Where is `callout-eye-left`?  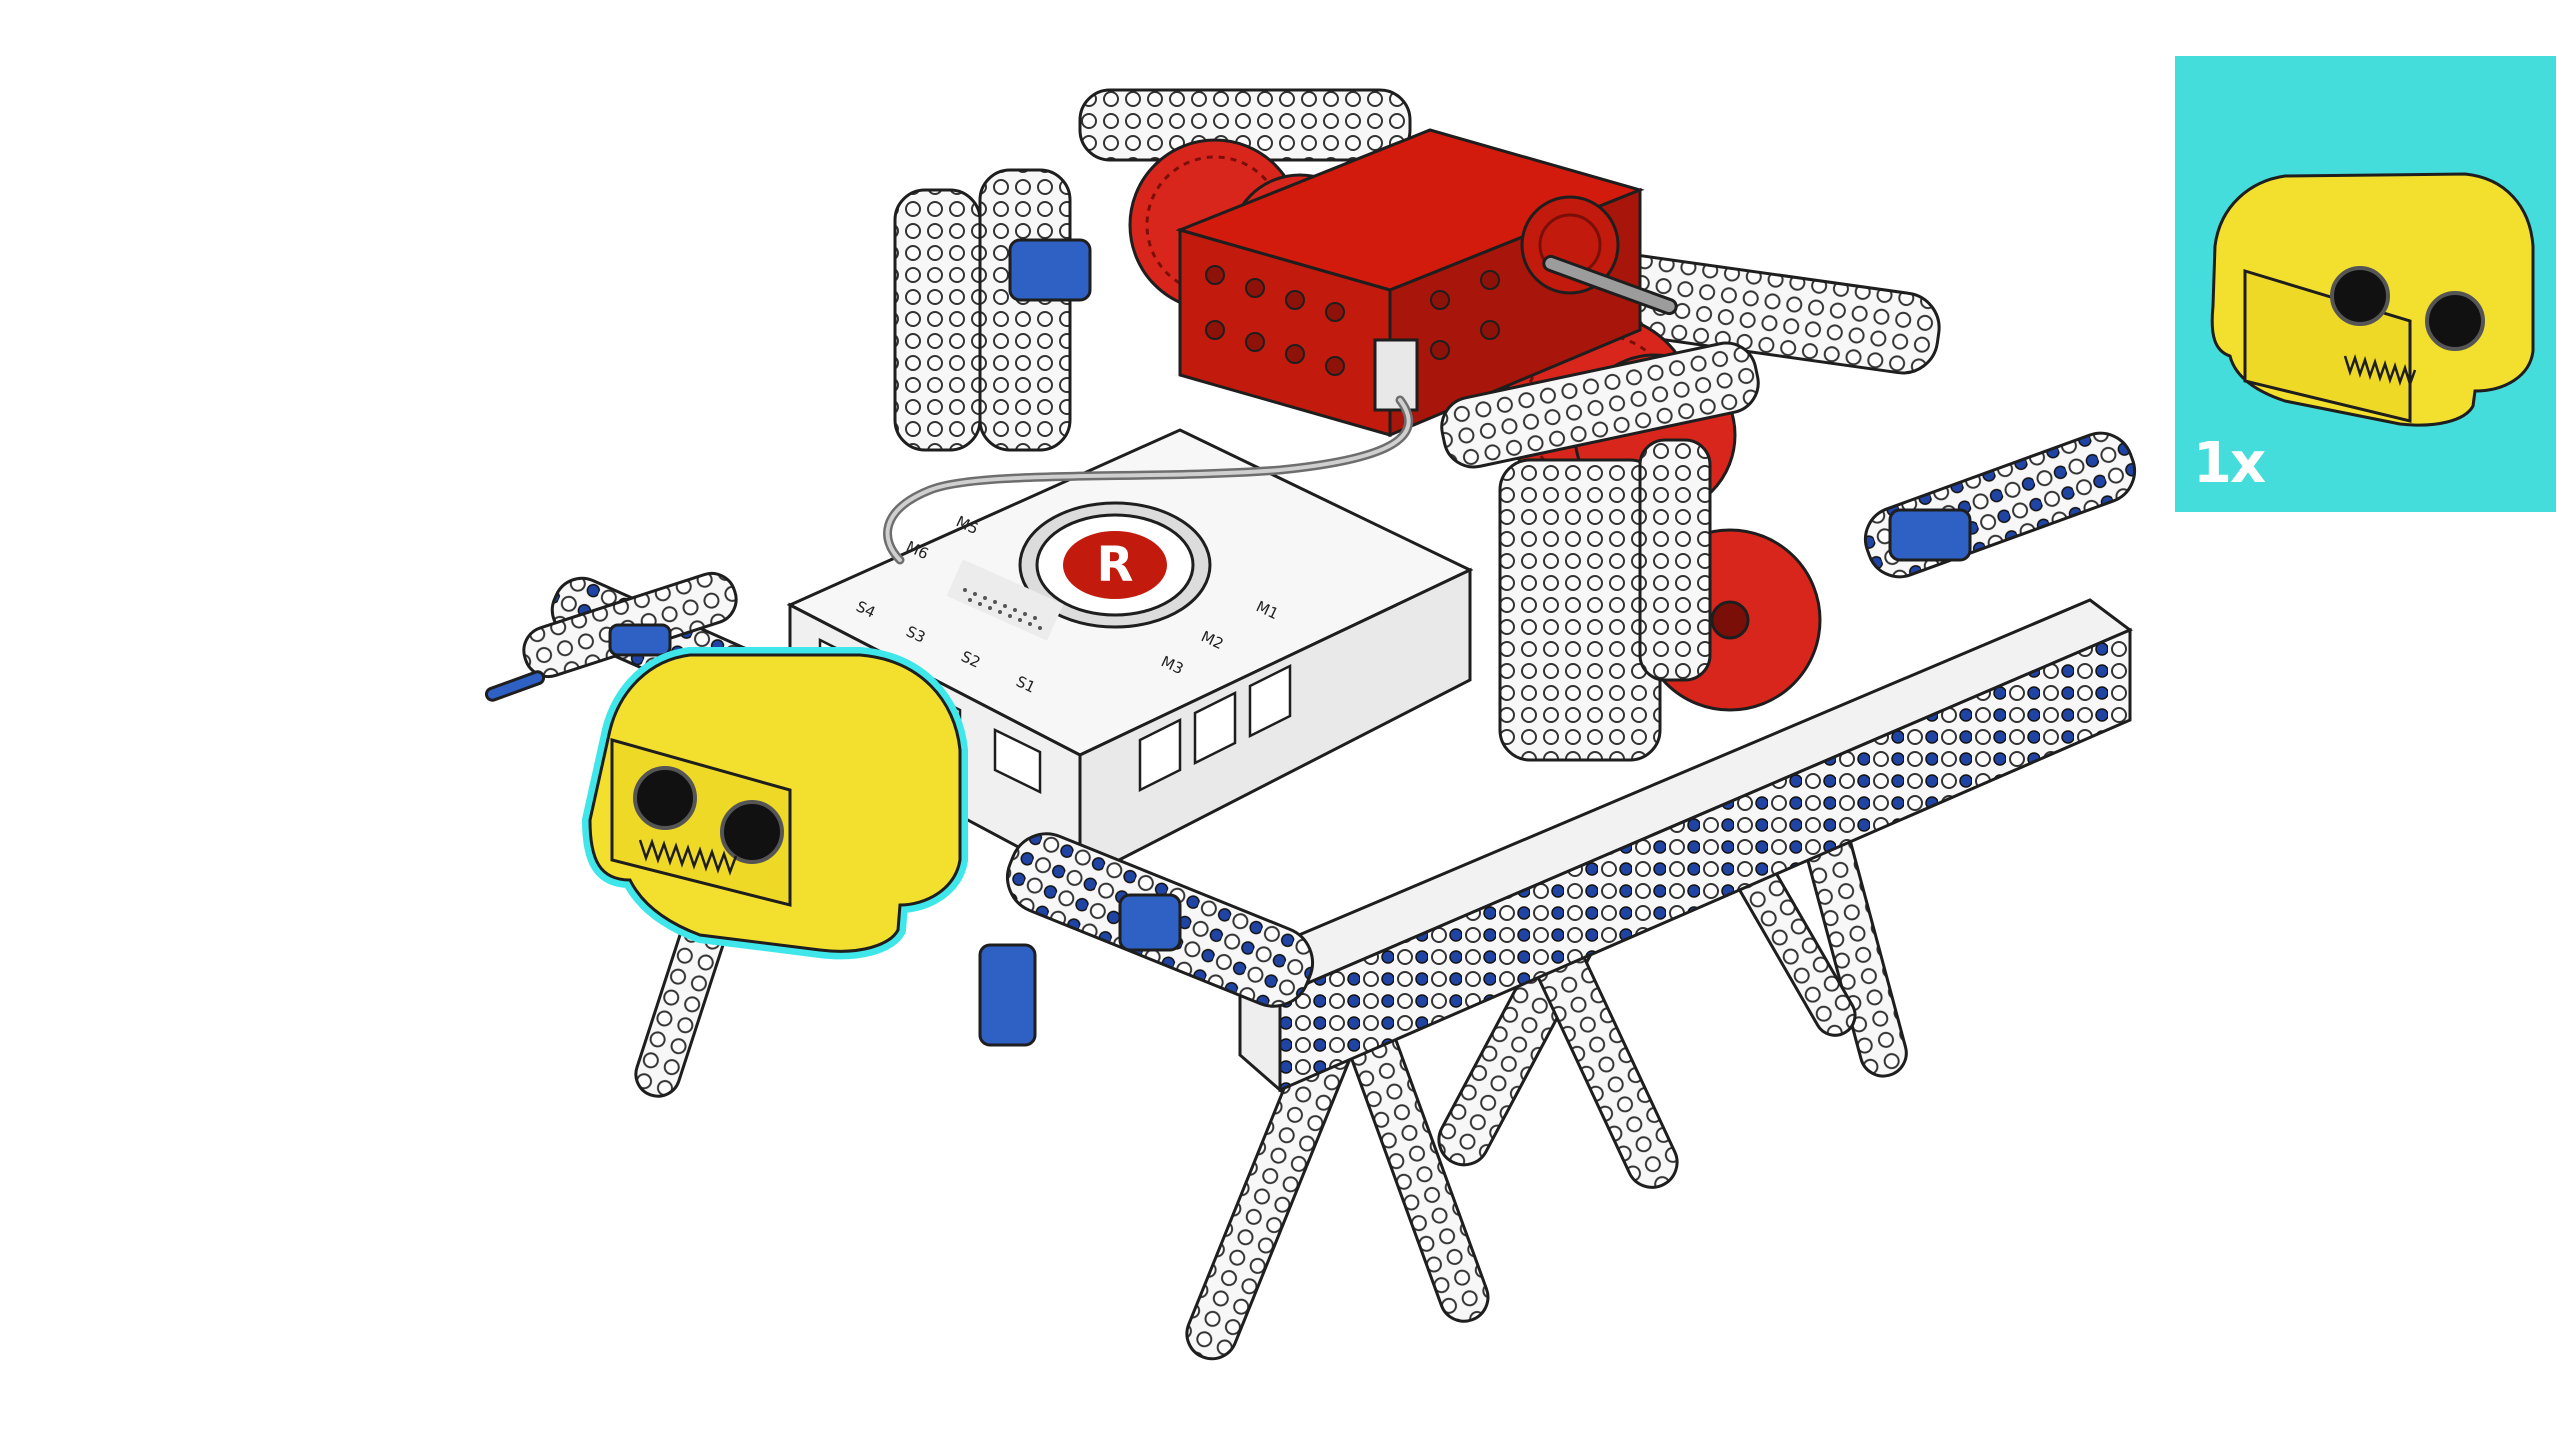 callout-eye-left is located at coordinates (2360, 296).